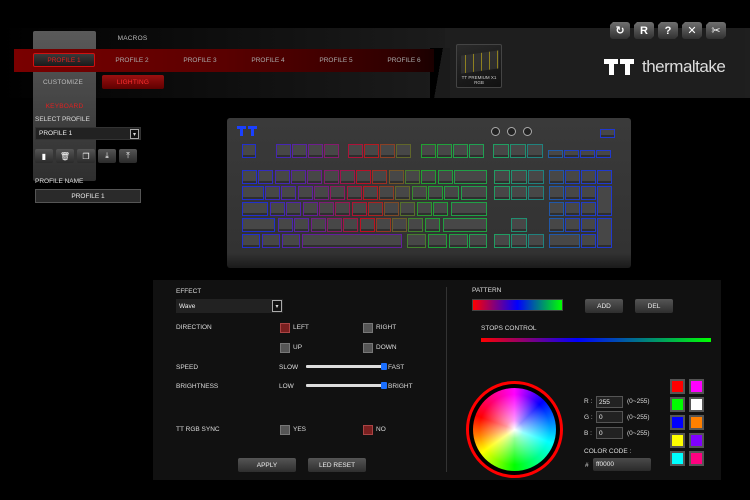 The image size is (750, 500). I want to click on led-reset-button: LED RESET, so click(337, 465).